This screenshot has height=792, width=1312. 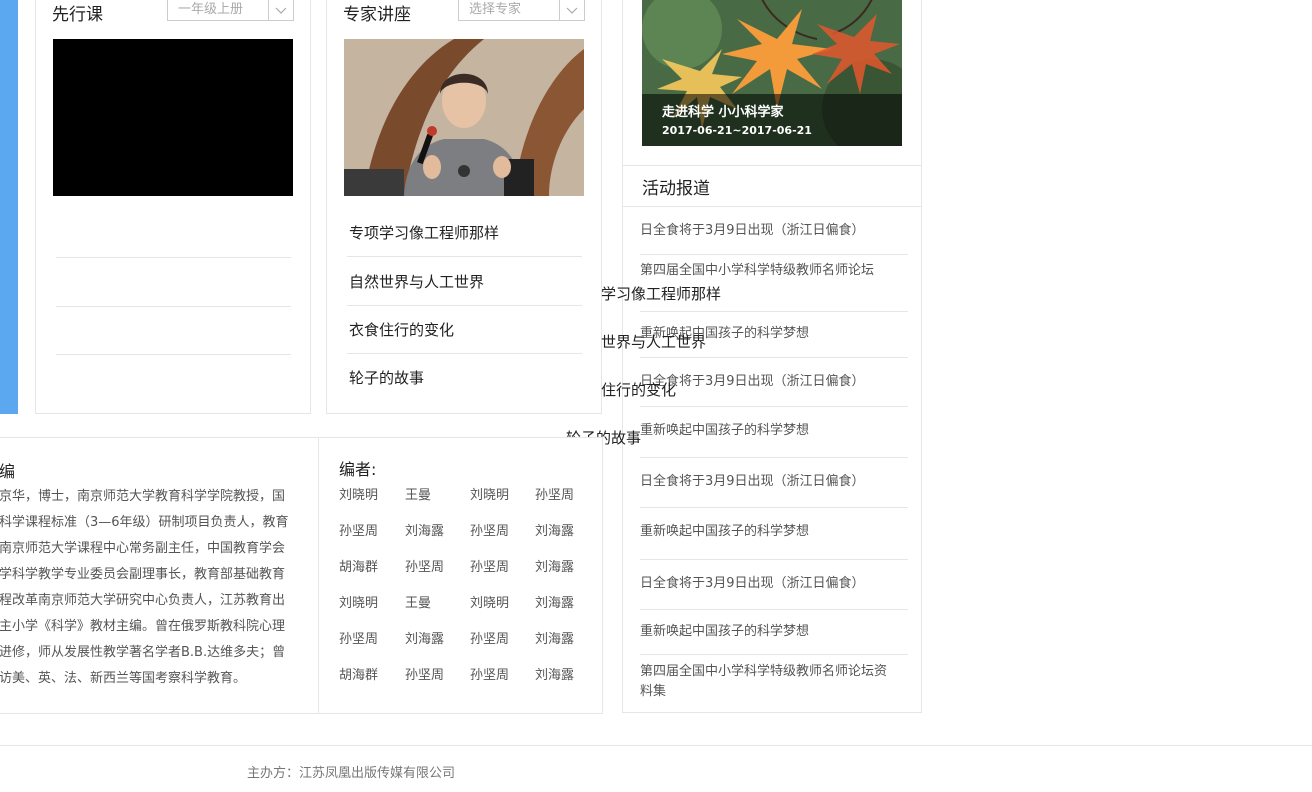 What do you see at coordinates (318, 575) in the screenshot?
I see `column-divider` at bounding box center [318, 575].